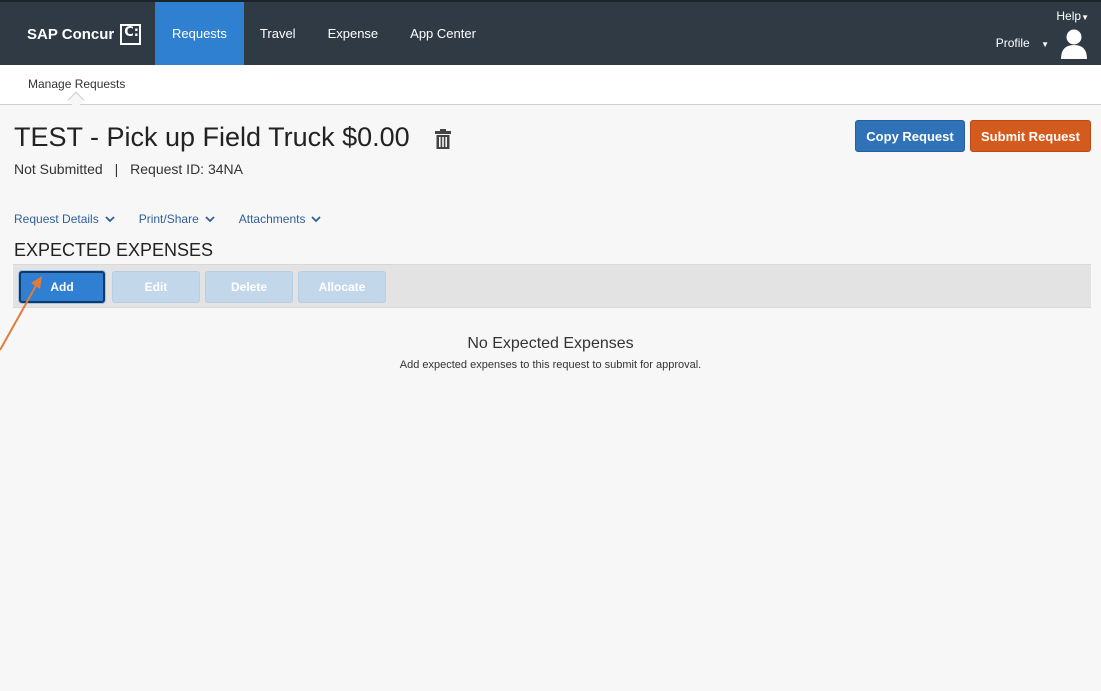 The width and height of the screenshot is (1101, 691). I want to click on request-details-menu: Request Details, so click(64, 219).